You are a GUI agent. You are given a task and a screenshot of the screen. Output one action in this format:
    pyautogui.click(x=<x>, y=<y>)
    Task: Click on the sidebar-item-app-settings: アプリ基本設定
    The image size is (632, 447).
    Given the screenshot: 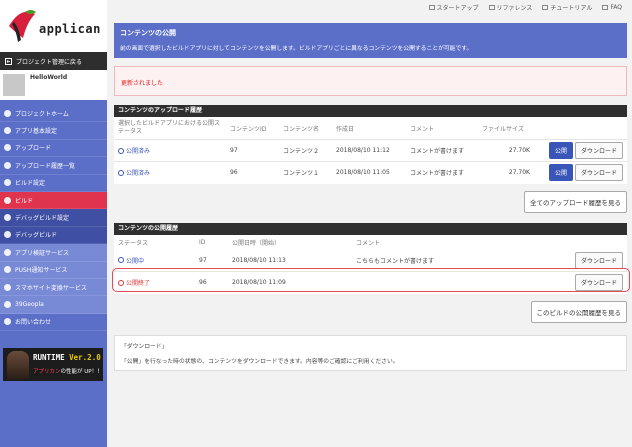 What is the action you would take?
    pyautogui.click(x=53, y=131)
    